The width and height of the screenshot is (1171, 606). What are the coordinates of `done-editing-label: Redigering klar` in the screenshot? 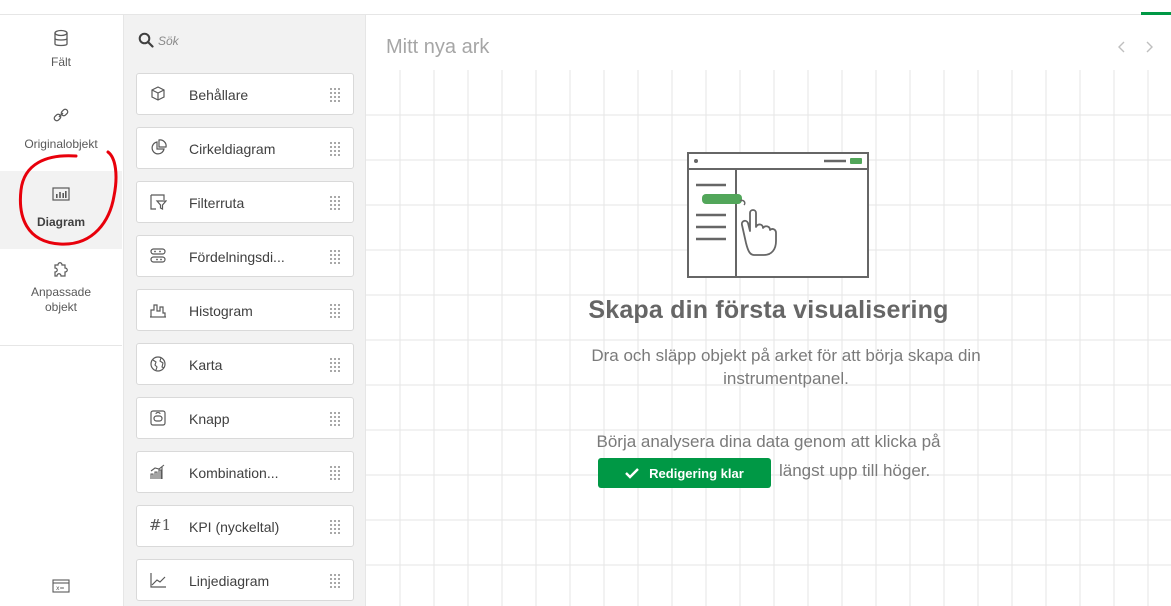 It's located at (696, 473).